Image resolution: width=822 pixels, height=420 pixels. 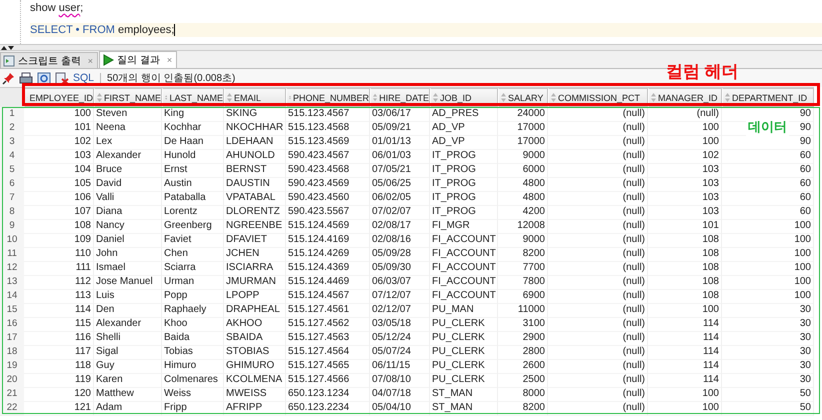 What do you see at coordinates (193, 282) in the screenshot?
I see `table-cell: Urman` at bounding box center [193, 282].